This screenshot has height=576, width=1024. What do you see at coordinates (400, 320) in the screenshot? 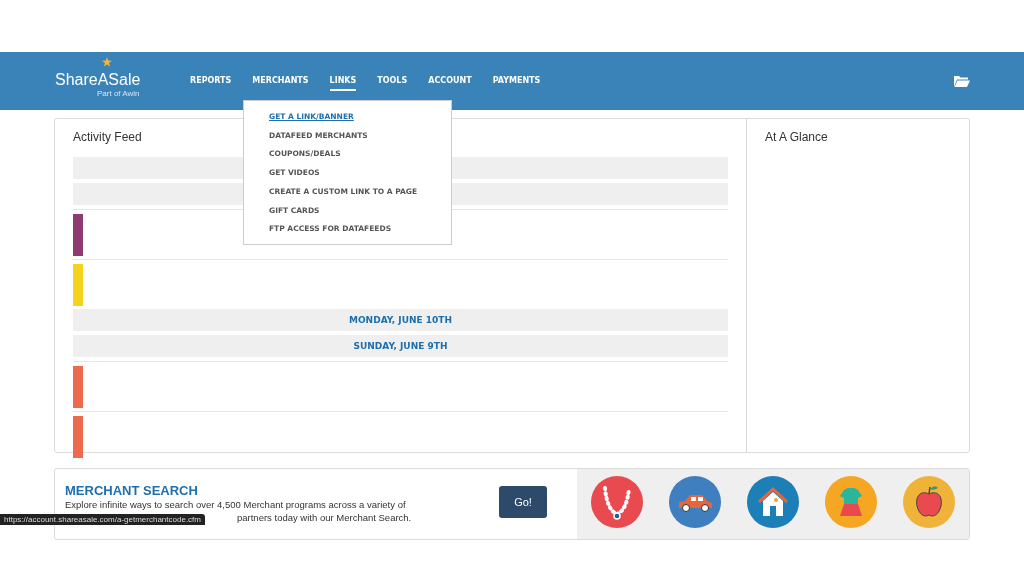
I see `date-header: MONDAY, JUNE 10TH` at bounding box center [400, 320].